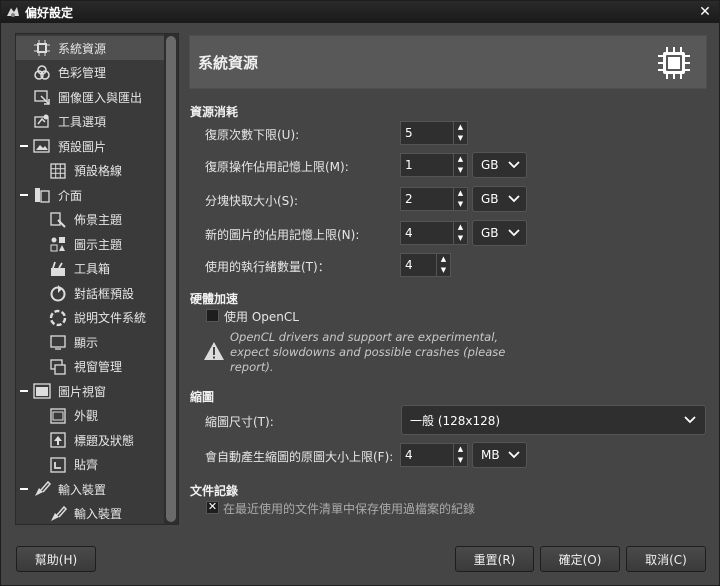  Describe the element at coordinates (98, 367) in the screenshot. I see `sidebar-item-label: 視窗管理` at that location.